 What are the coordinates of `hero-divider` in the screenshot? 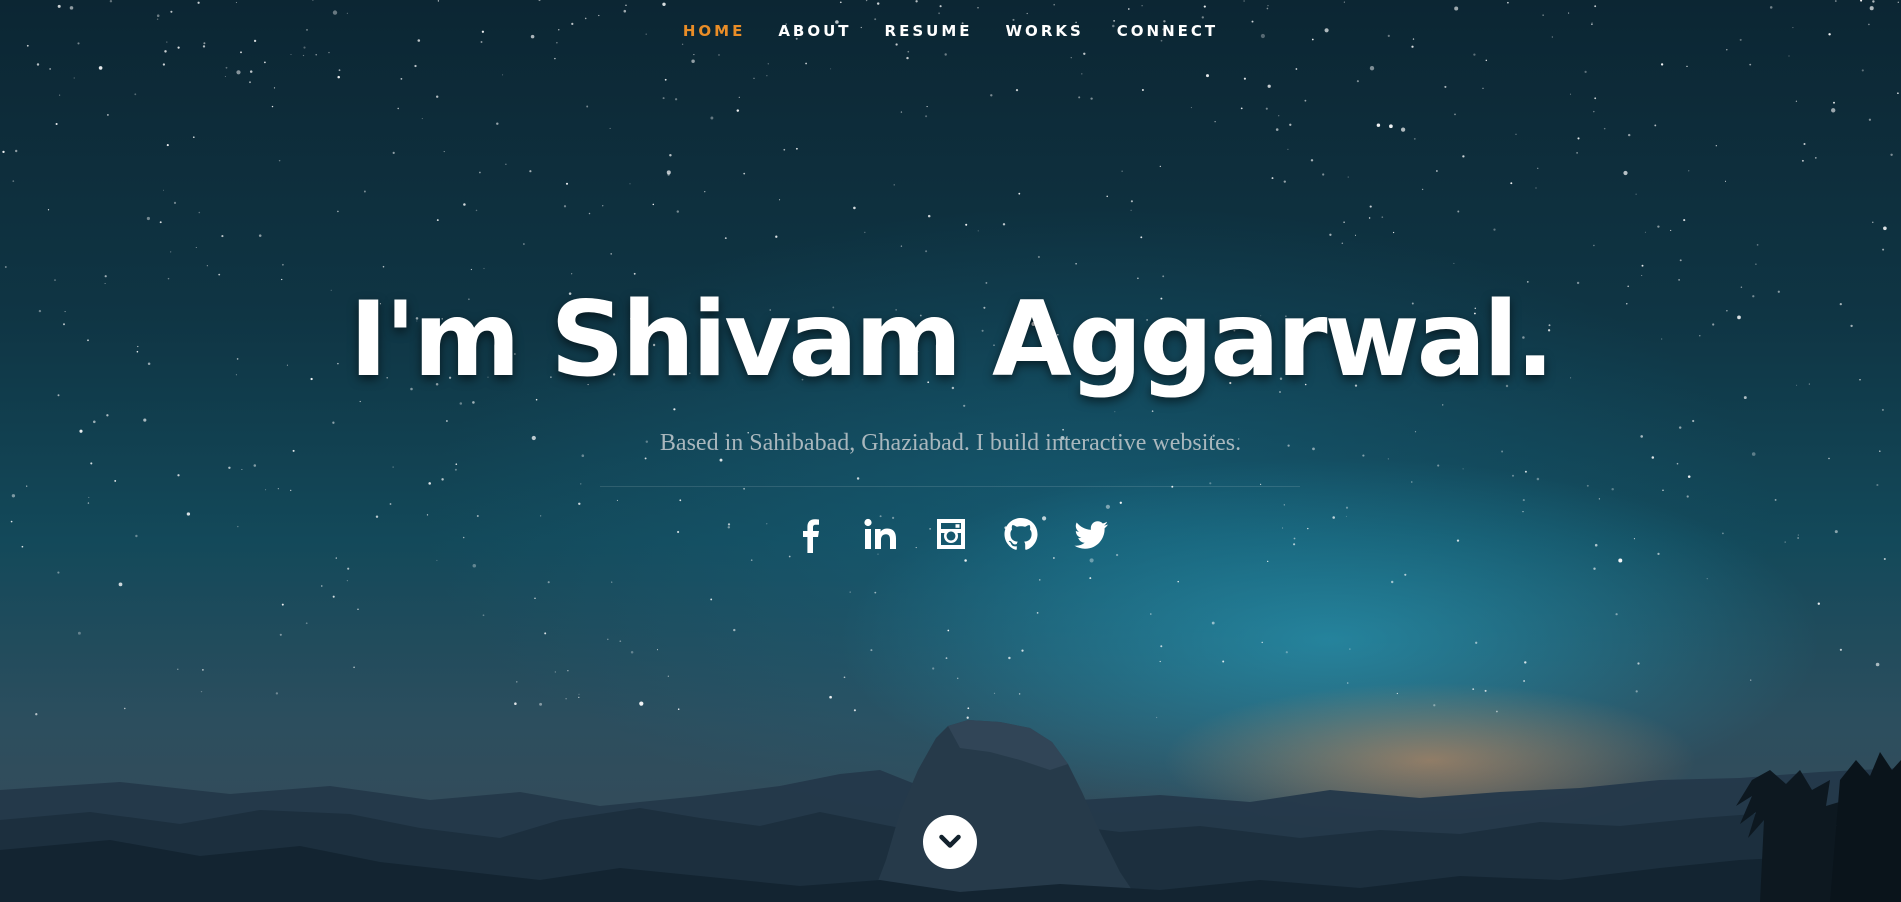 It's located at (950, 486).